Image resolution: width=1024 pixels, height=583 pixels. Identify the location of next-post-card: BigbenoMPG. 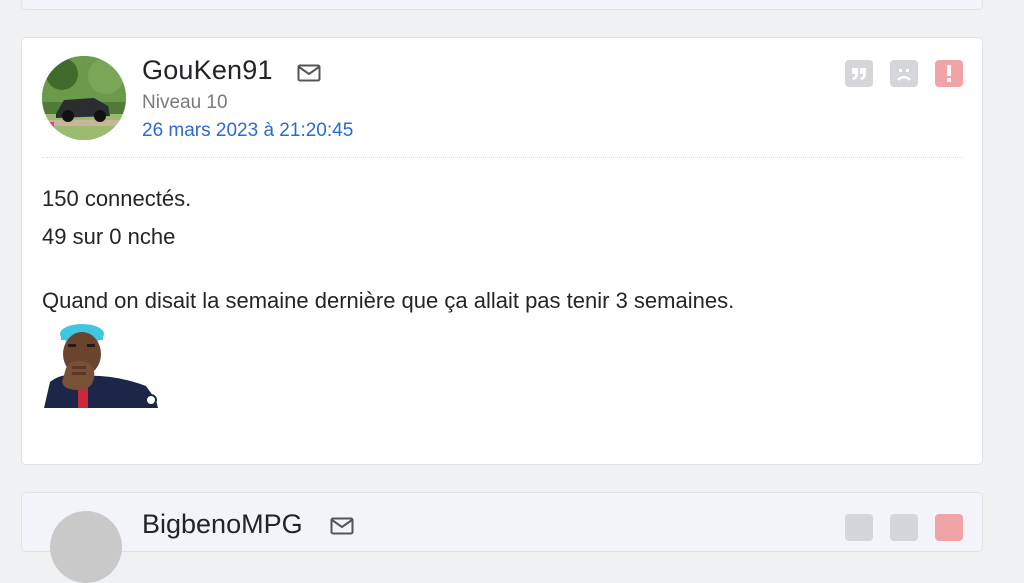
(502, 537).